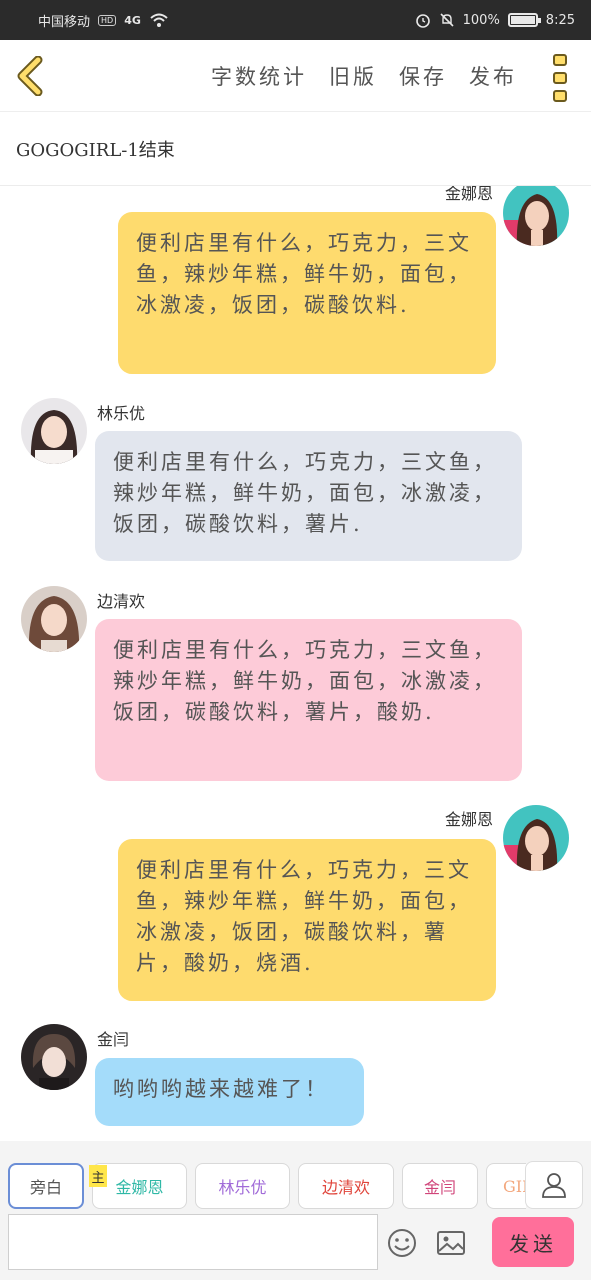 The width and height of the screenshot is (591, 1280). I want to click on emoji-button, so click(402, 1243).